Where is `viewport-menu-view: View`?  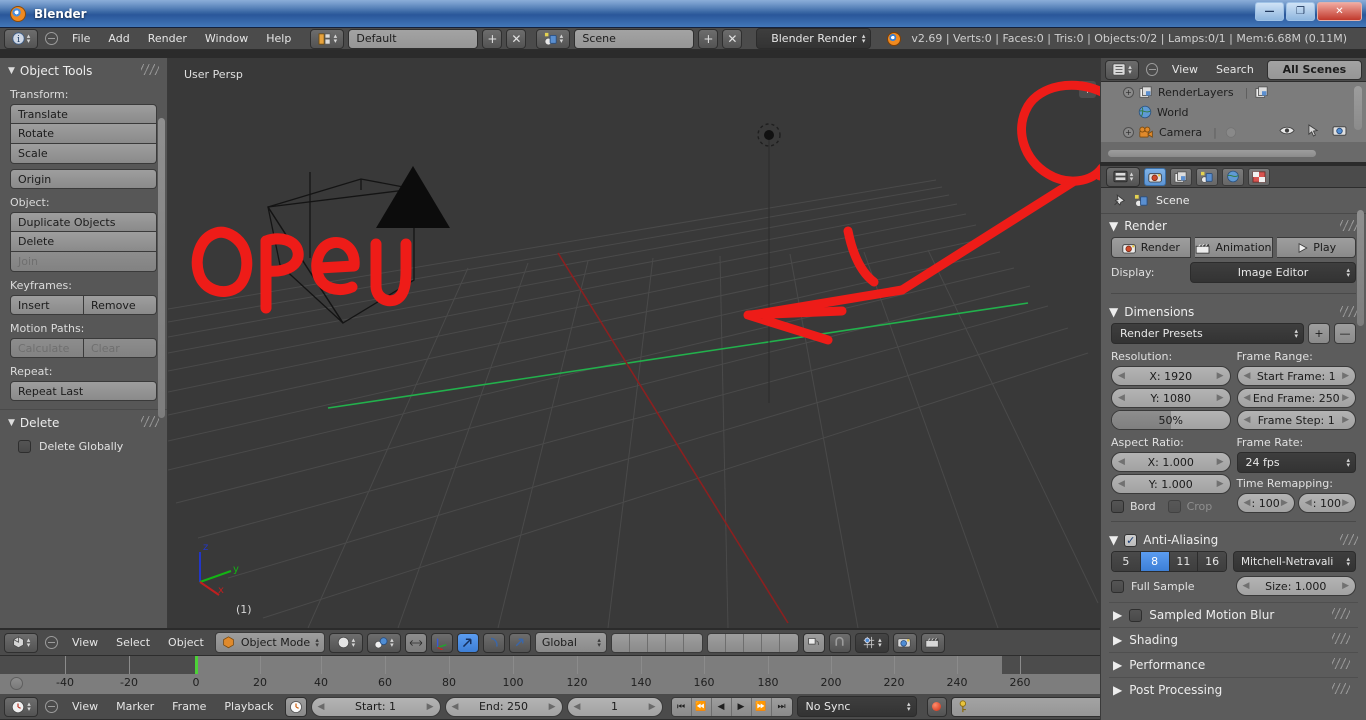
viewport-menu-view: View is located at coordinates (85, 643).